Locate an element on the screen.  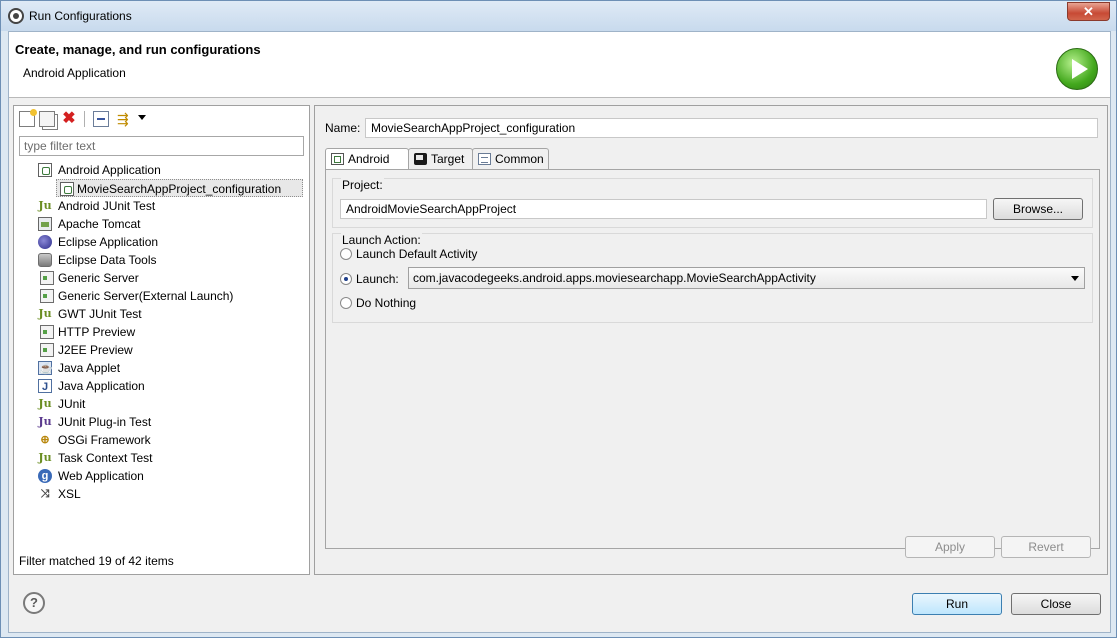
tree-item-label: Apache Tomcat is located at coordinates (99, 224).